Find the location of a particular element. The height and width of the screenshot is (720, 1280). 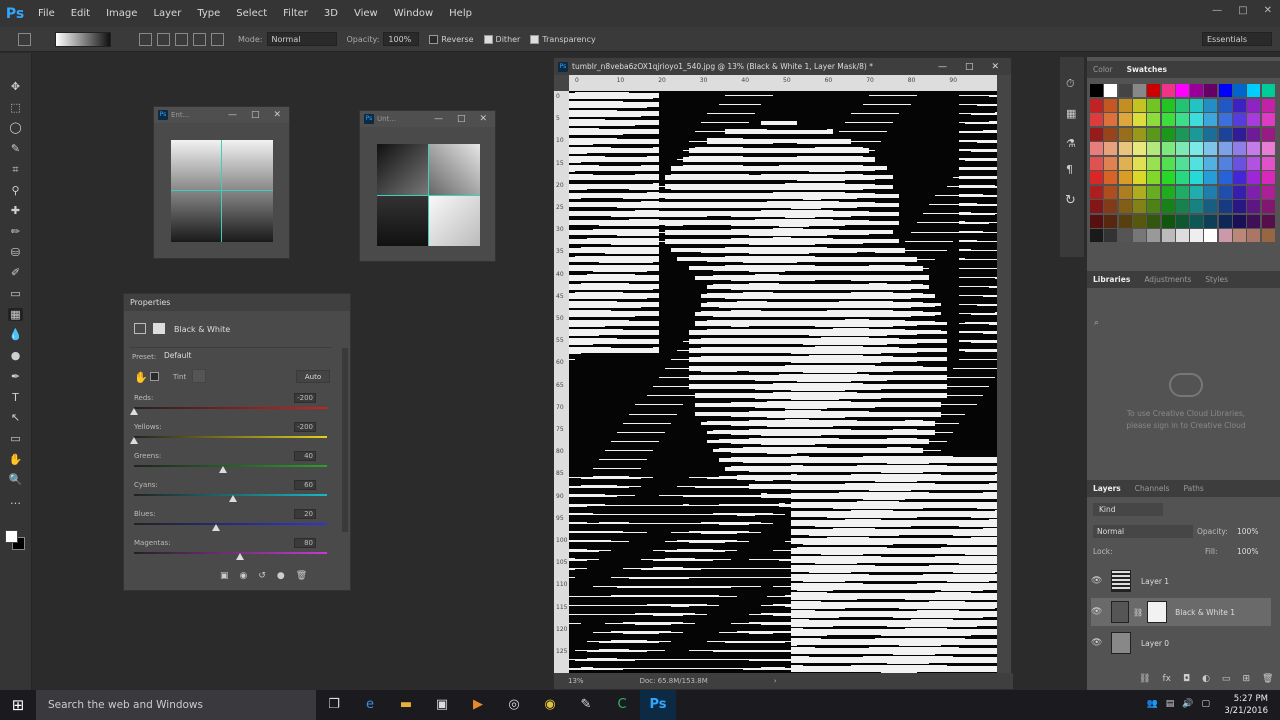

minimize-icon: — is located at coordinates (232, 115).